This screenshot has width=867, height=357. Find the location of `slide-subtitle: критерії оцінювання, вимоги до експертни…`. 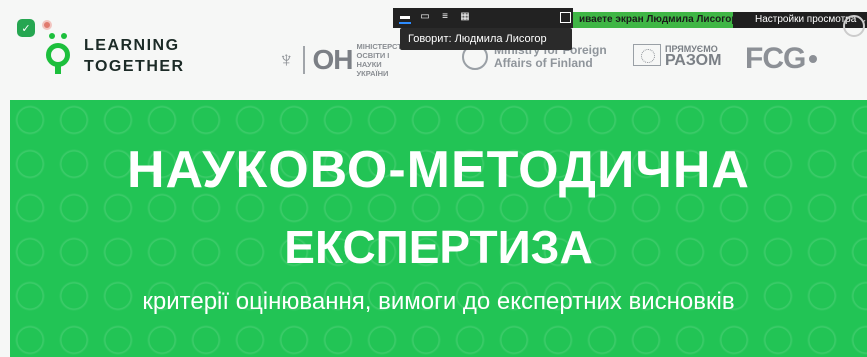

slide-subtitle: критерії оцінювання, вимоги до експертни… is located at coordinates (438, 301).